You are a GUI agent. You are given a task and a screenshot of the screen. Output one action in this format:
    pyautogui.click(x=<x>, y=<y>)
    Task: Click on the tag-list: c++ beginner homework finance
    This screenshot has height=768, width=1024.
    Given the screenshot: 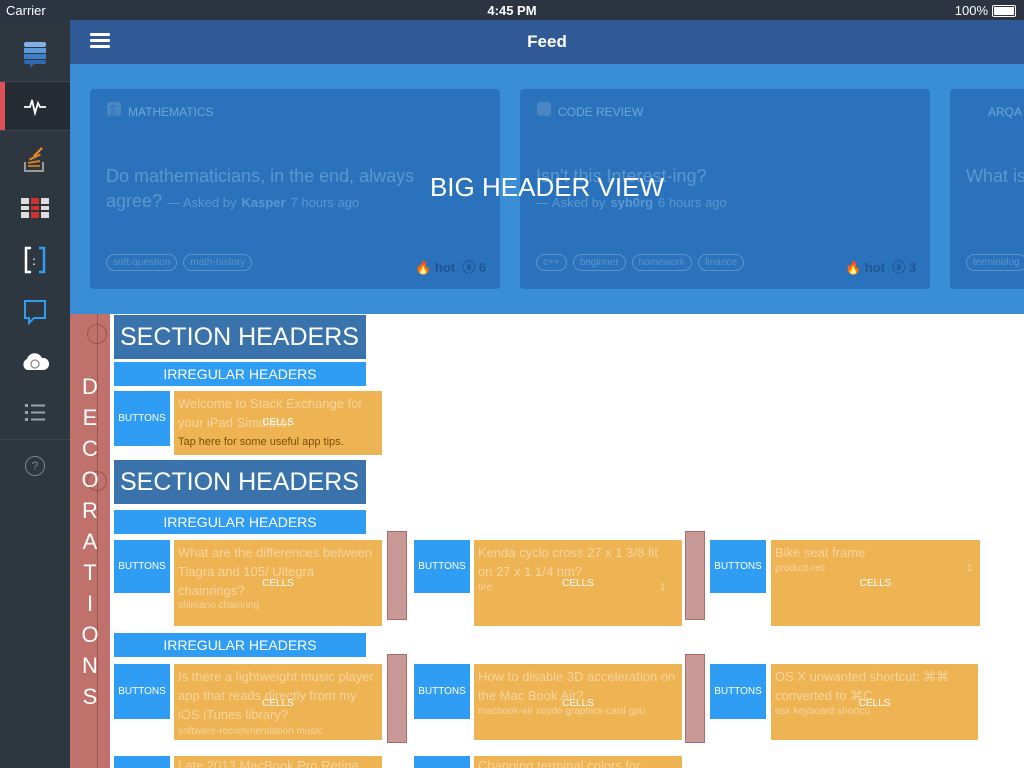 What is the action you would take?
    pyautogui.click(x=640, y=262)
    